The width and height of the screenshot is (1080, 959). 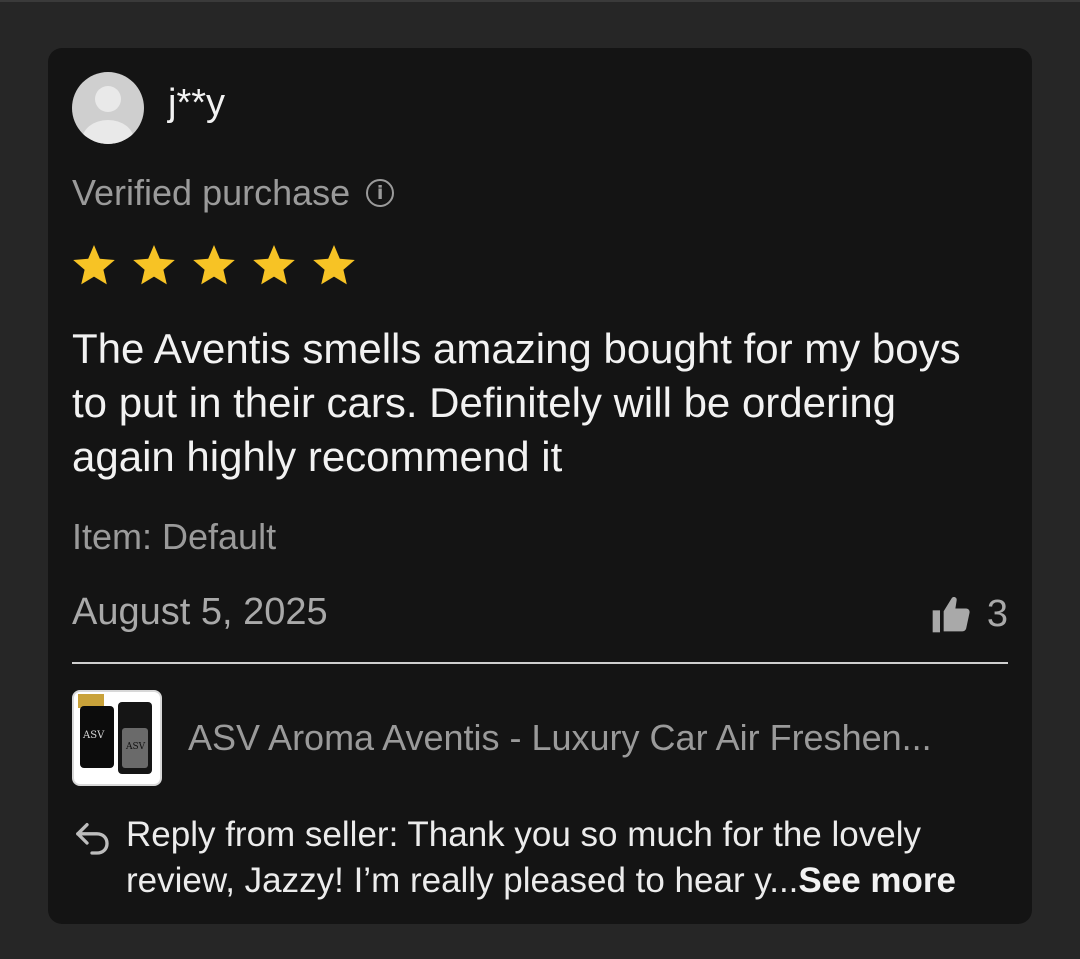 What do you see at coordinates (951, 614) in the screenshot?
I see `thumbs-up-icon` at bounding box center [951, 614].